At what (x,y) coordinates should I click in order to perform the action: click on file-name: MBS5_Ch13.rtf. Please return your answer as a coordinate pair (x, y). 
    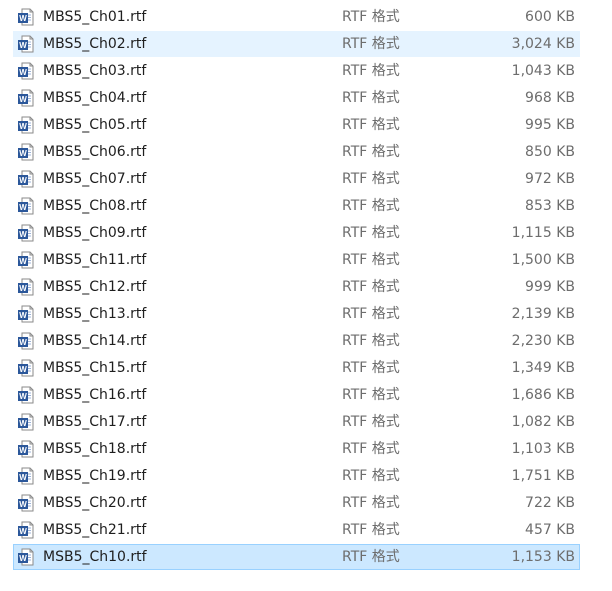
    Looking at the image, I should click on (95, 314).